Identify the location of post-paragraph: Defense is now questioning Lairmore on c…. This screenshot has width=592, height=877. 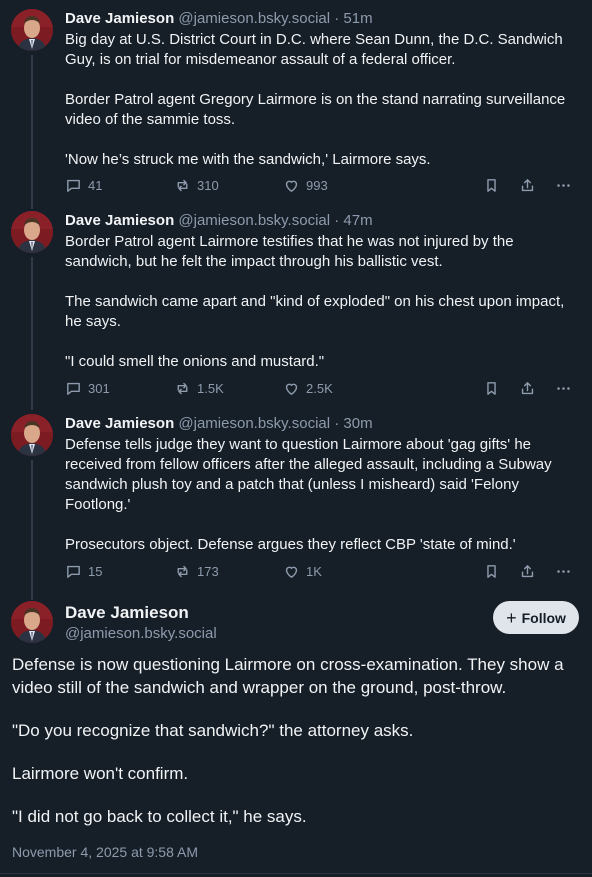
(288, 676).